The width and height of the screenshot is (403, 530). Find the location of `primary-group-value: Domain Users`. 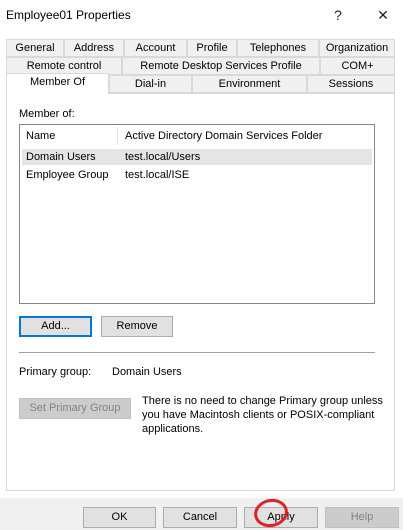

primary-group-value: Domain Users is located at coordinates (147, 372).